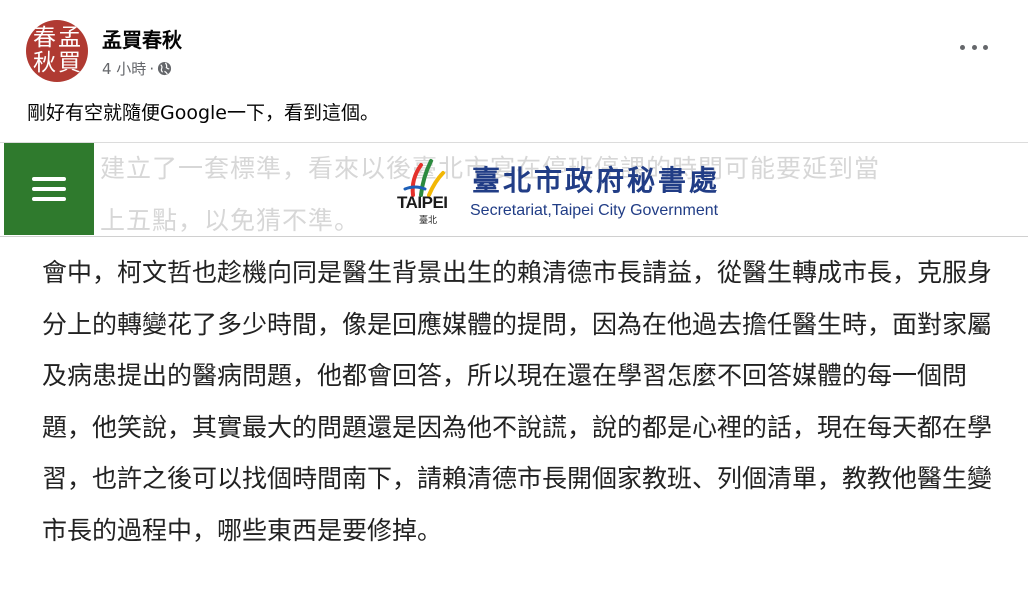 This screenshot has width=1028, height=611. What do you see at coordinates (49, 189) in the screenshot?
I see `hamburger-menu-icon` at bounding box center [49, 189].